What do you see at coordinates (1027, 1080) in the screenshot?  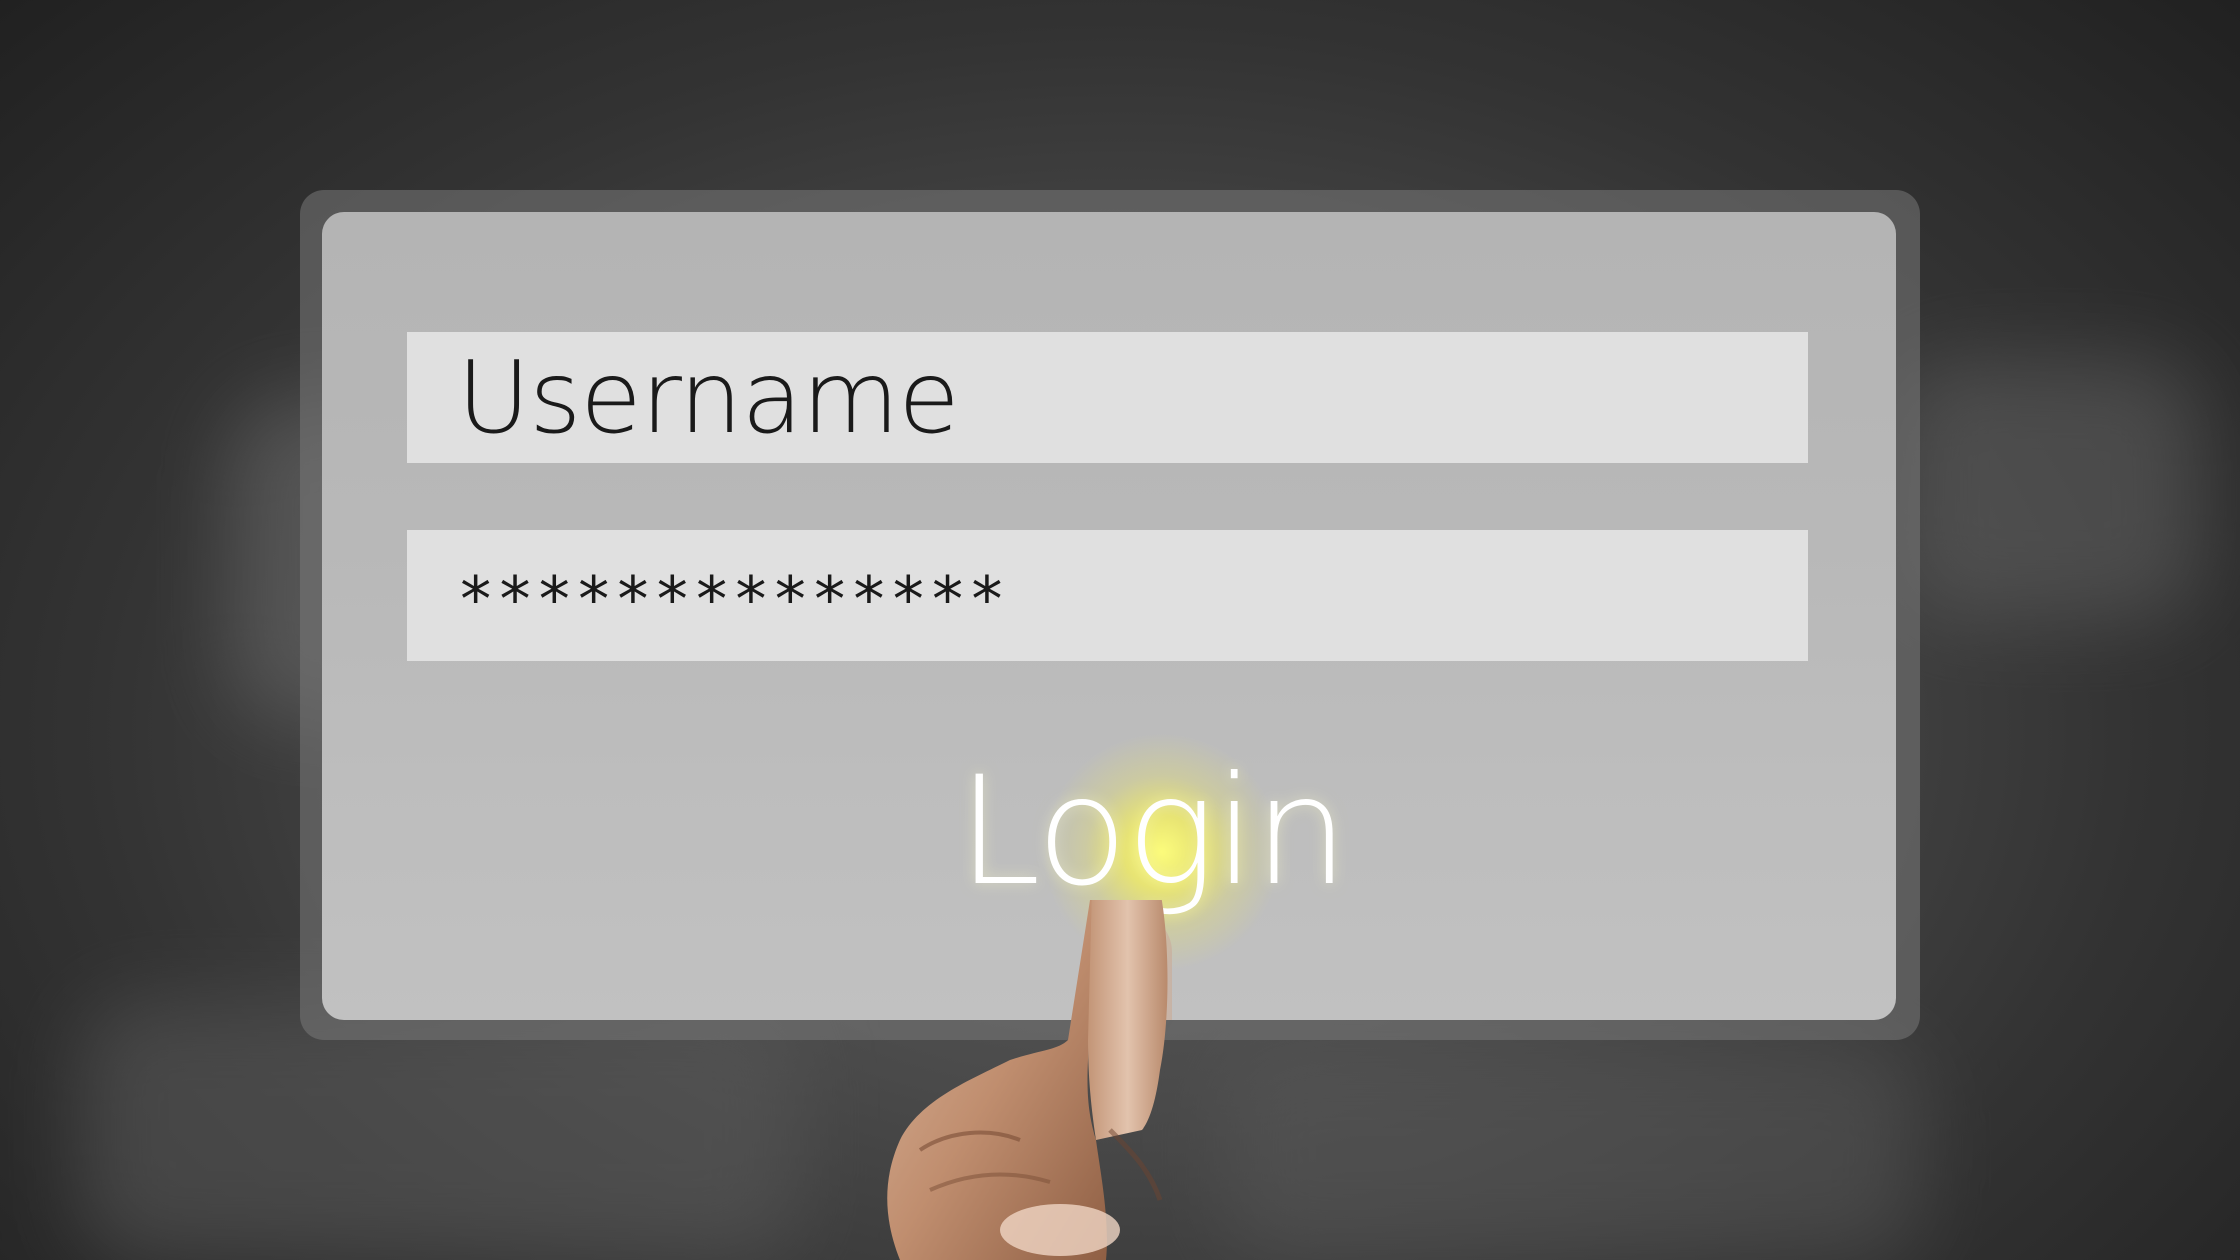 I see `pointing-hand` at bounding box center [1027, 1080].